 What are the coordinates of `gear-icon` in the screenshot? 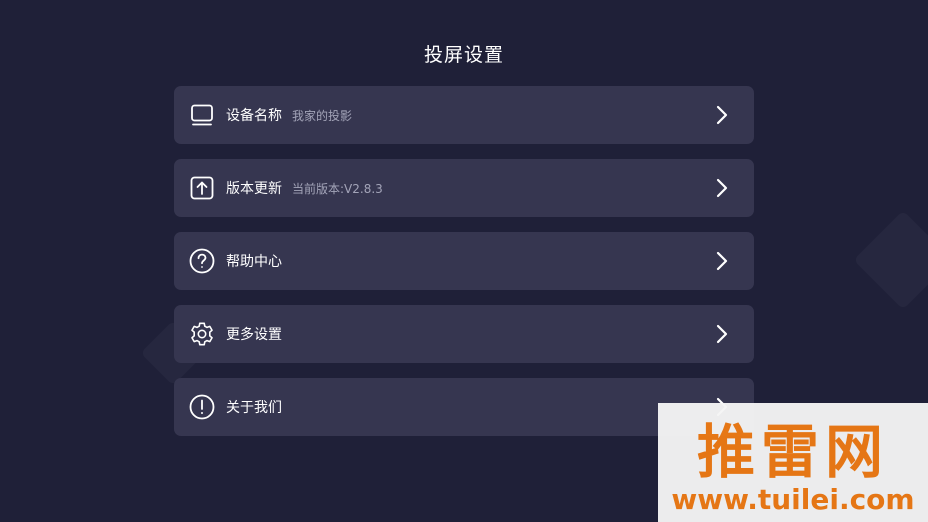 It's located at (202, 334).